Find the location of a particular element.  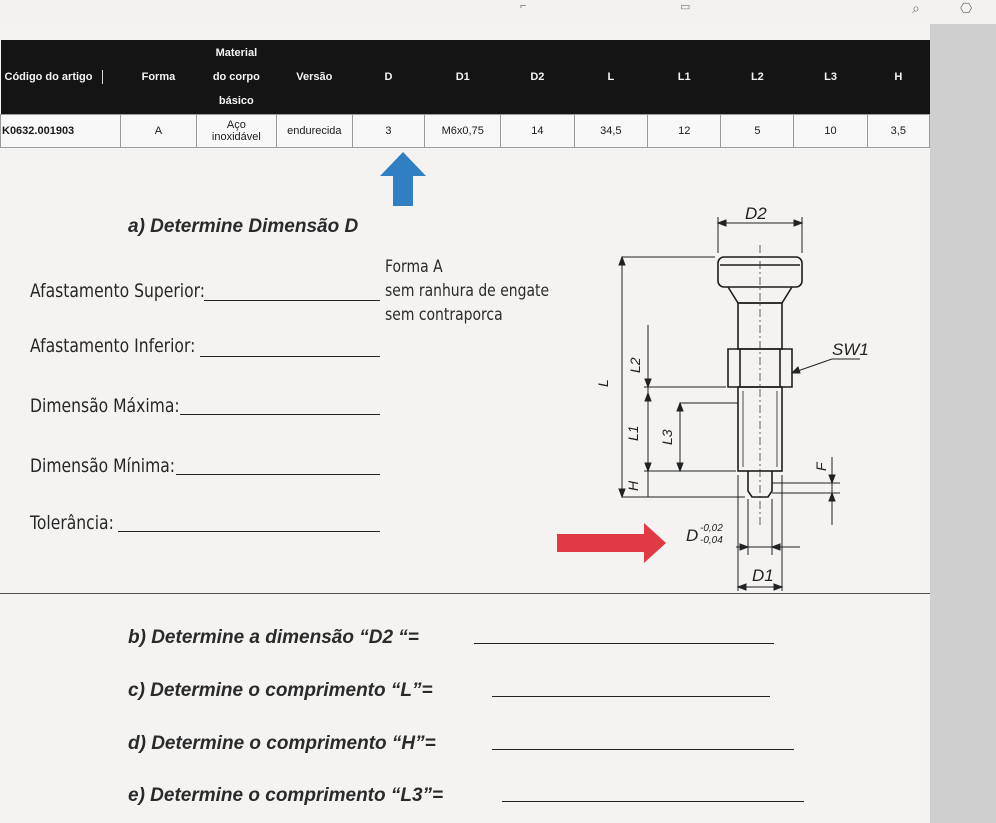

cell-versao: endurecida is located at coordinates (314, 131).